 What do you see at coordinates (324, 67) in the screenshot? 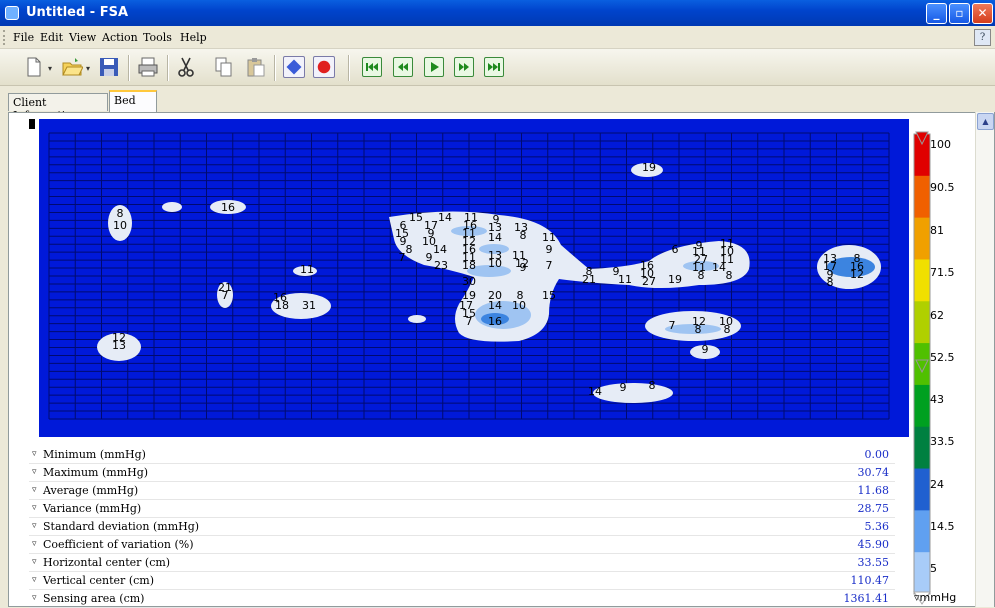
I see `record-button` at bounding box center [324, 67].